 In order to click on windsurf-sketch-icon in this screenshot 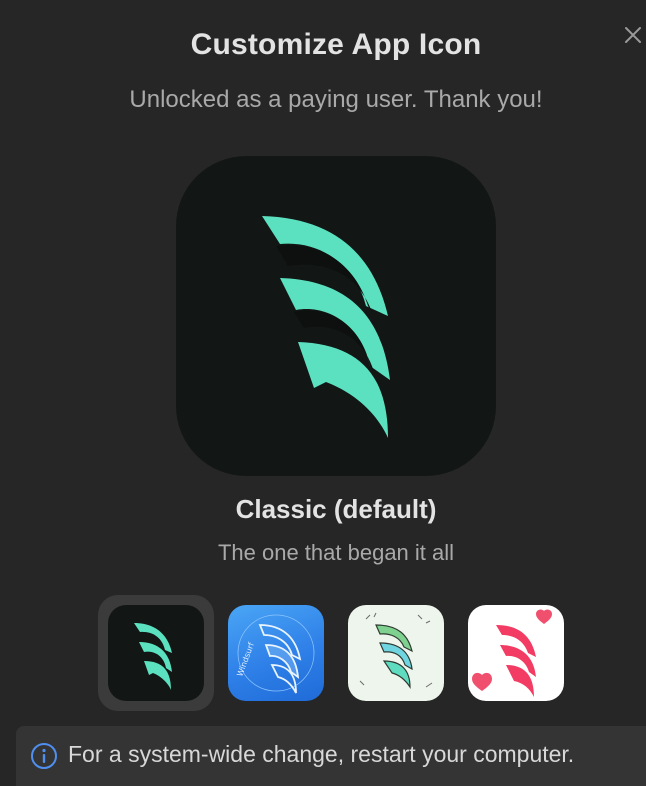, I will do `click(396, 650)`.